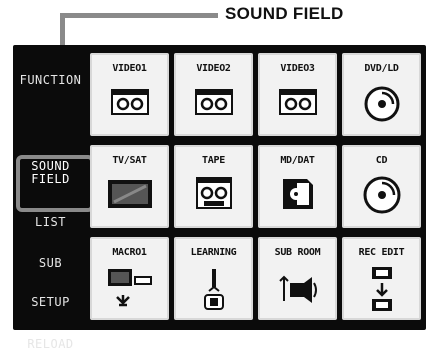 Image resolution: width=438 pixels, height=351 pixels. I want to click on sidebar-item-list: LIST, so click(50, 222).